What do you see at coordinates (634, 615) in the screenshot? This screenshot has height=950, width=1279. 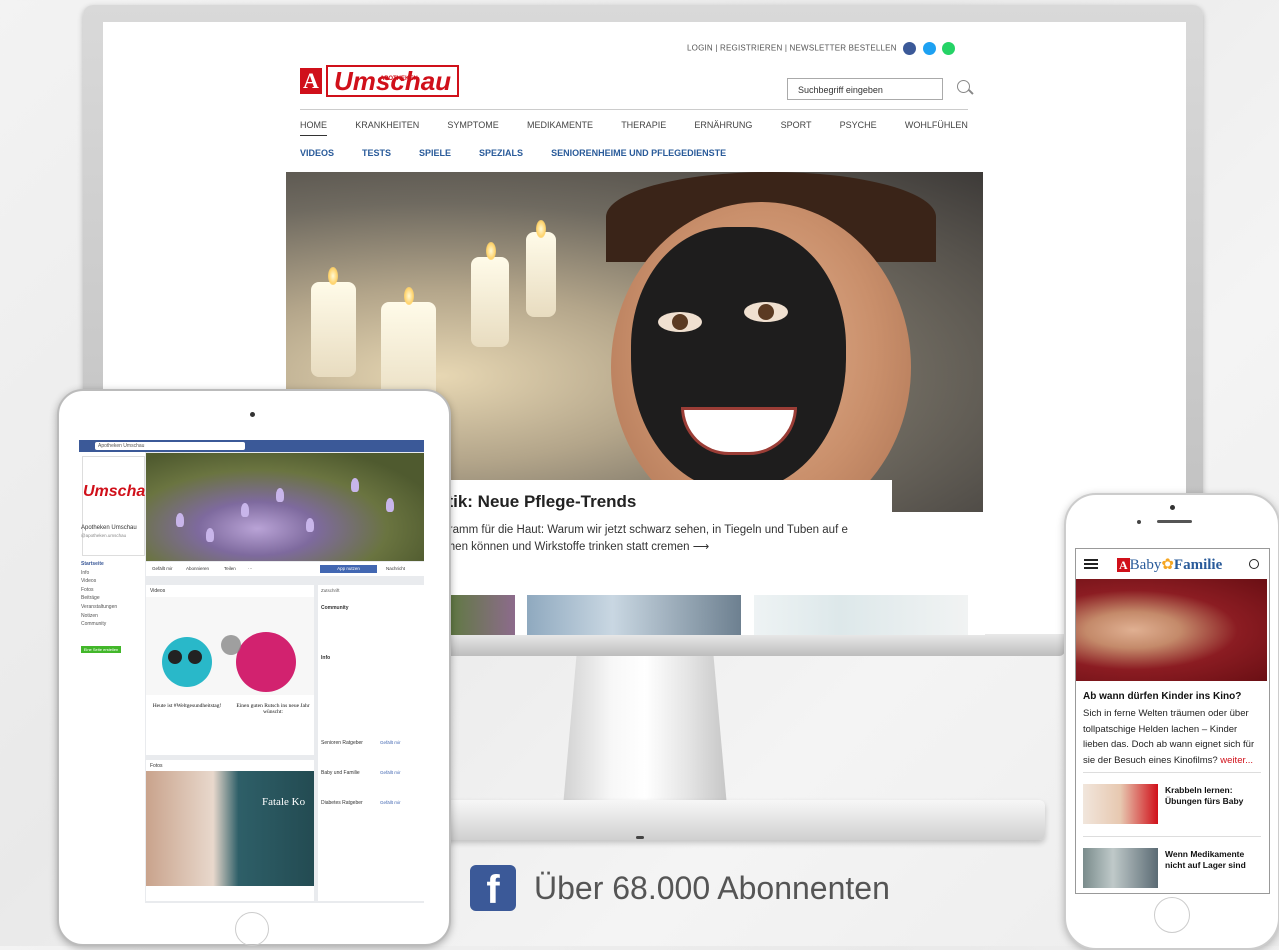 I see `thumbnail-trees` at bounding box center [634, 615].